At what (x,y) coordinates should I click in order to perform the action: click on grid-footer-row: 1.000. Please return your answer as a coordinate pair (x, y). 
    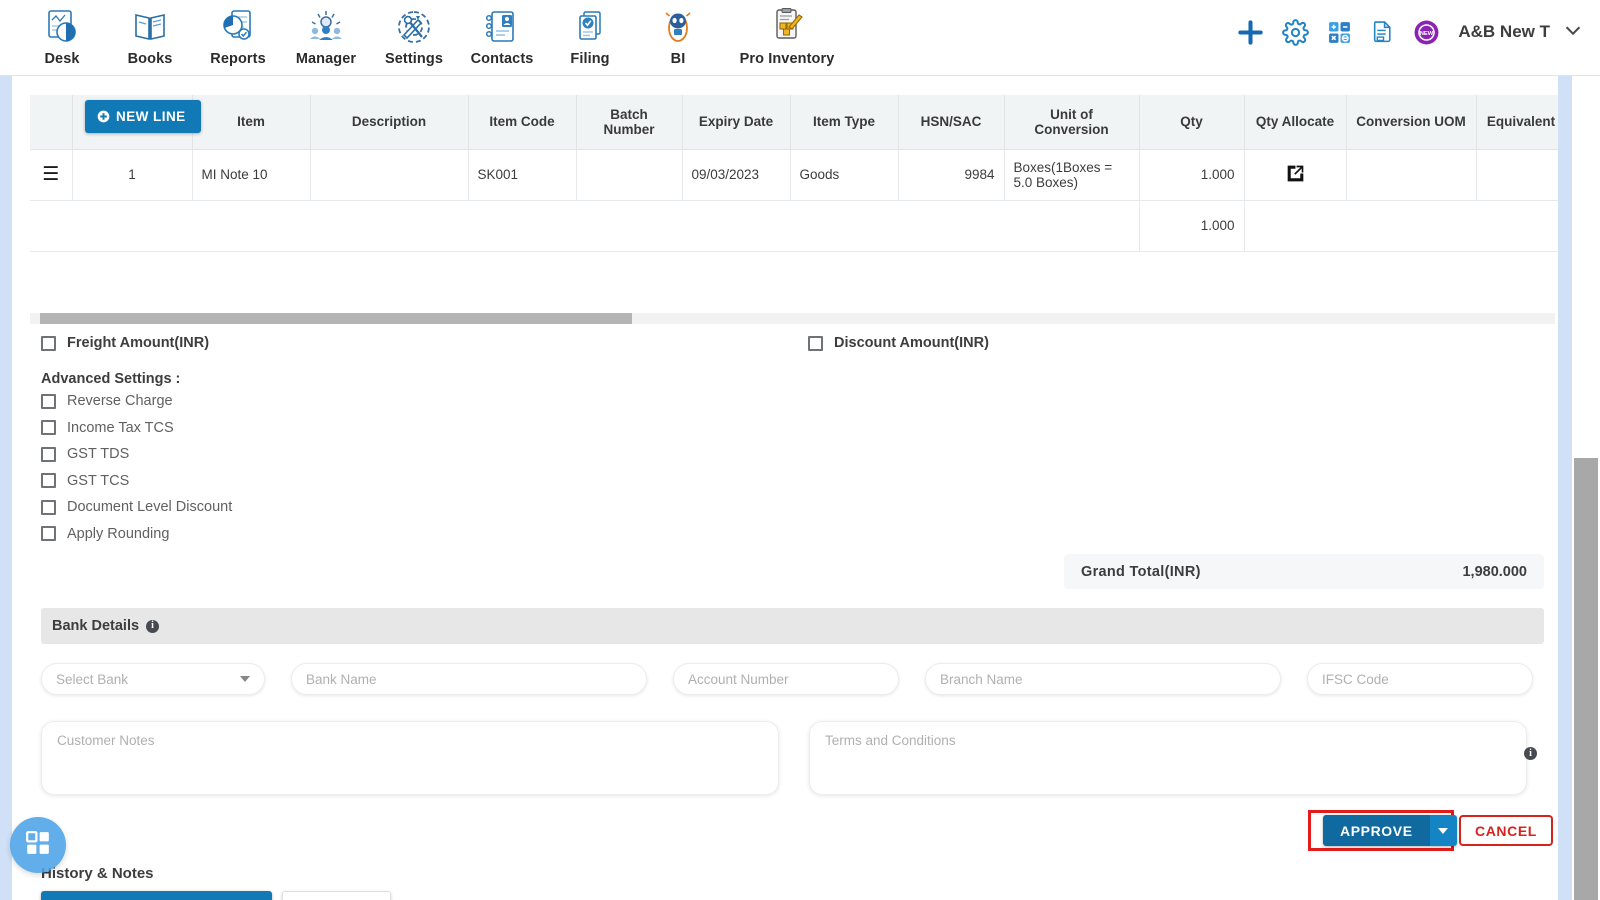
    Looking at the image, I should click on (794, 225).